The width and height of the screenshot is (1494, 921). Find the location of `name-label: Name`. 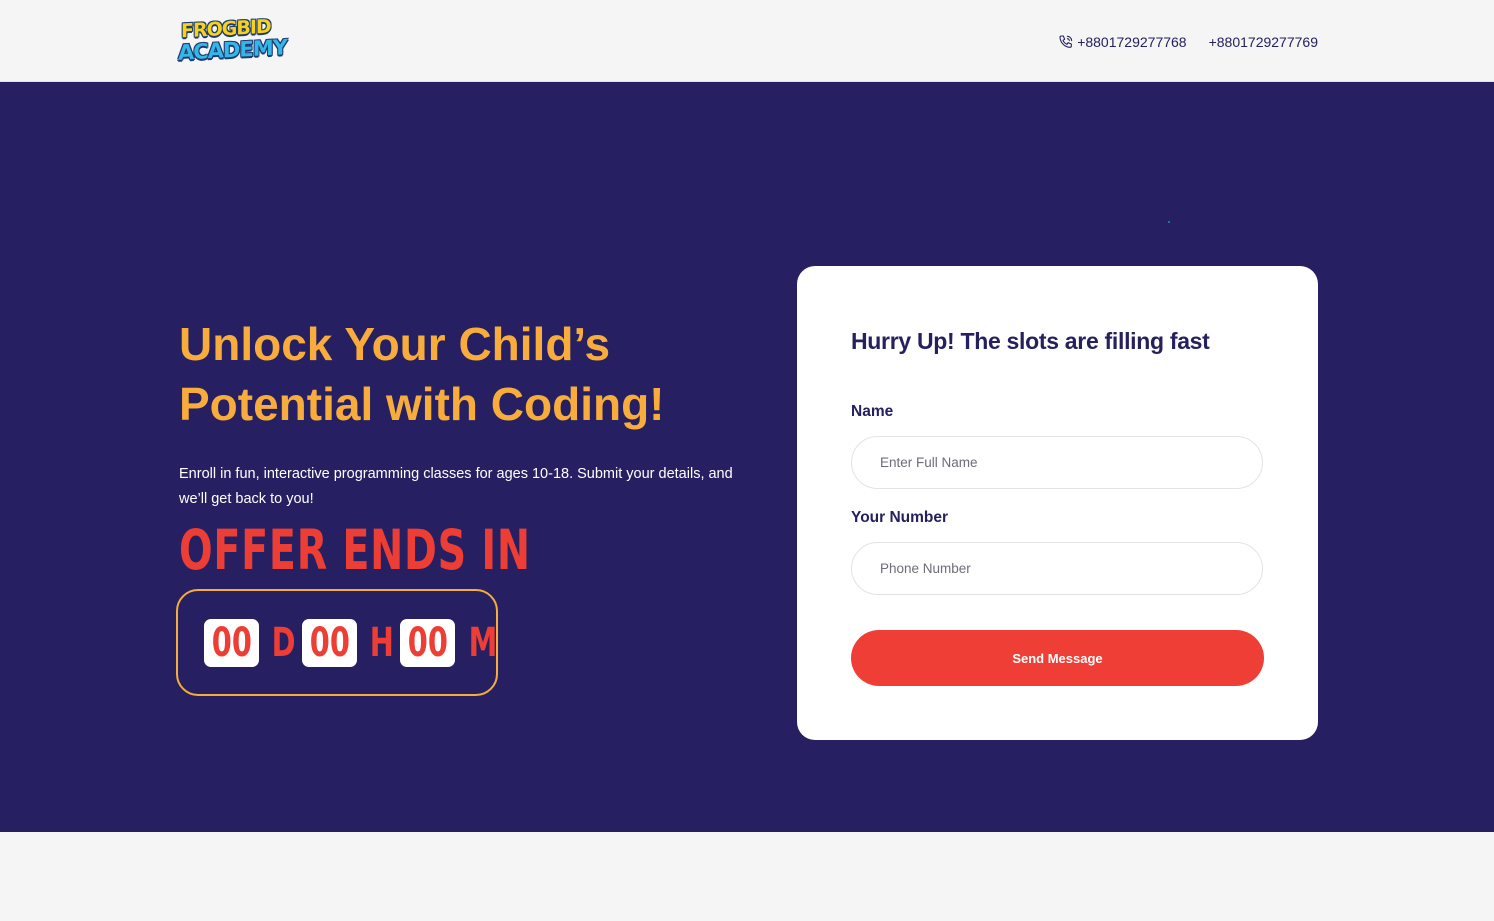

name-label: Name is located at coordinates (872, 411).